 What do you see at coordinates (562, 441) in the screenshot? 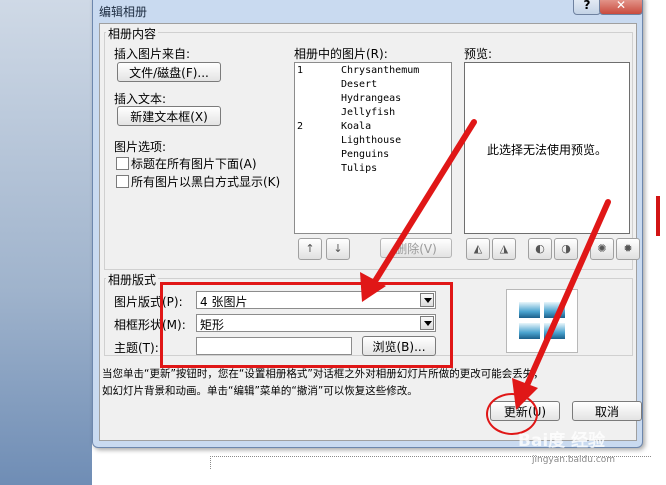
I see `watermark-brand: Bai度 经验` at bounding box center [562, 441].